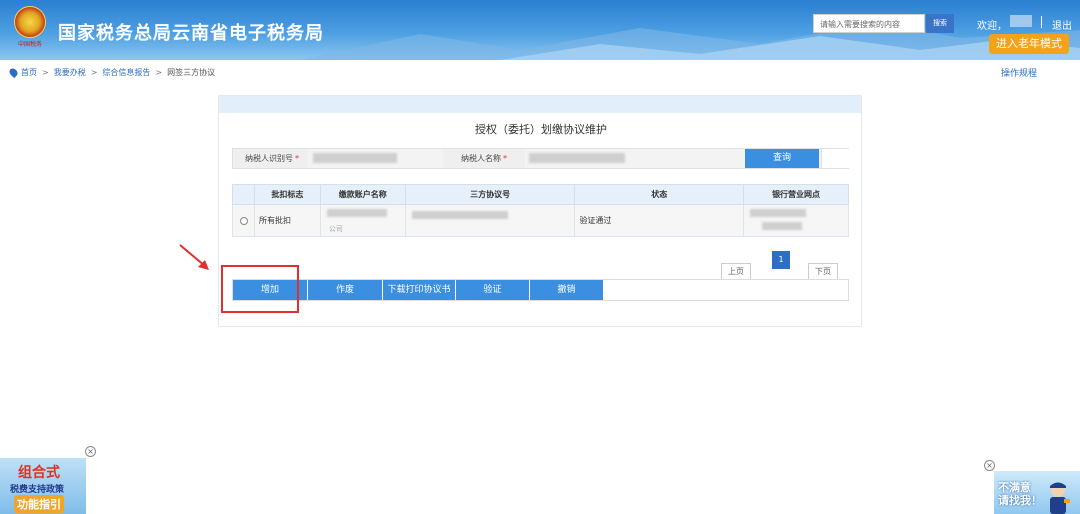 Image resolution: width=1080 pixels, height=514 pixels. What do you see at coordinates (459, 215) in the screenshot?
I see `protocol-redacted` at bounding box center [459, 215].